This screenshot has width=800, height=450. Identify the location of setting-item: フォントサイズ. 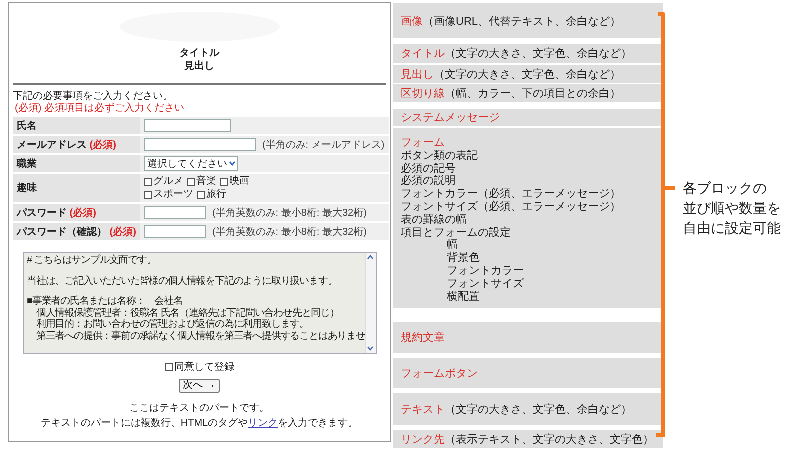
(485, 284).